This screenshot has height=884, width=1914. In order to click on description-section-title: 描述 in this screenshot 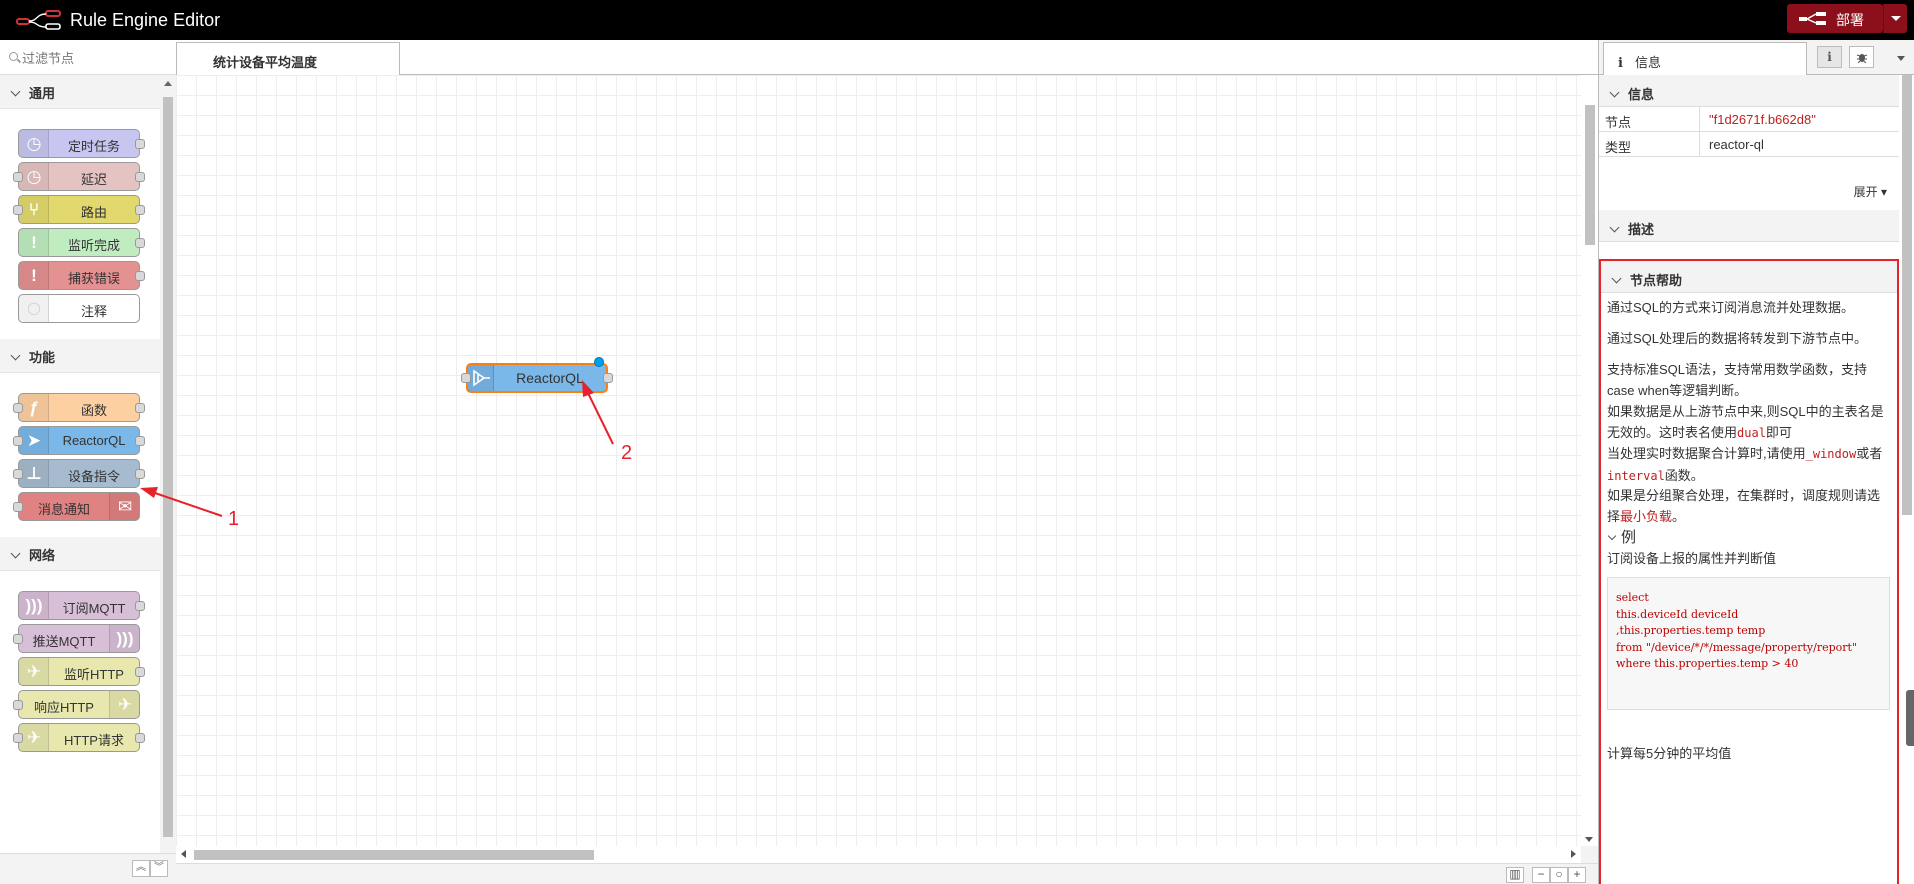, I will do `click(1641, 229)`.